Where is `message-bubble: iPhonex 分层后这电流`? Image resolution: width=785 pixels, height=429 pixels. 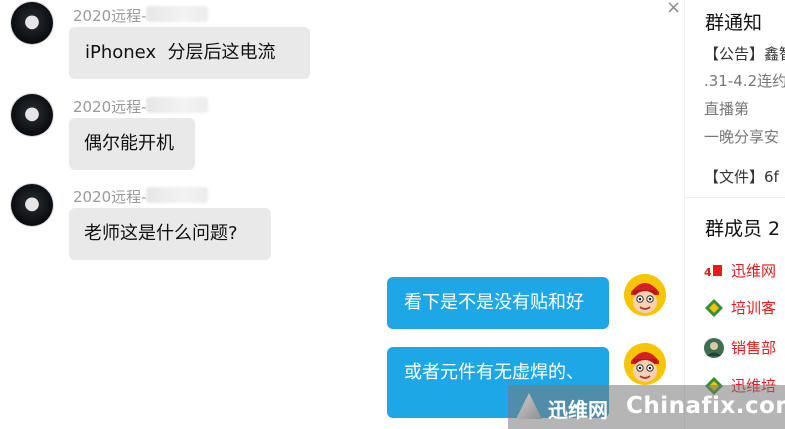 message-bubble: iPhonex 分层后这电流 is located at coordinates (189, 53).